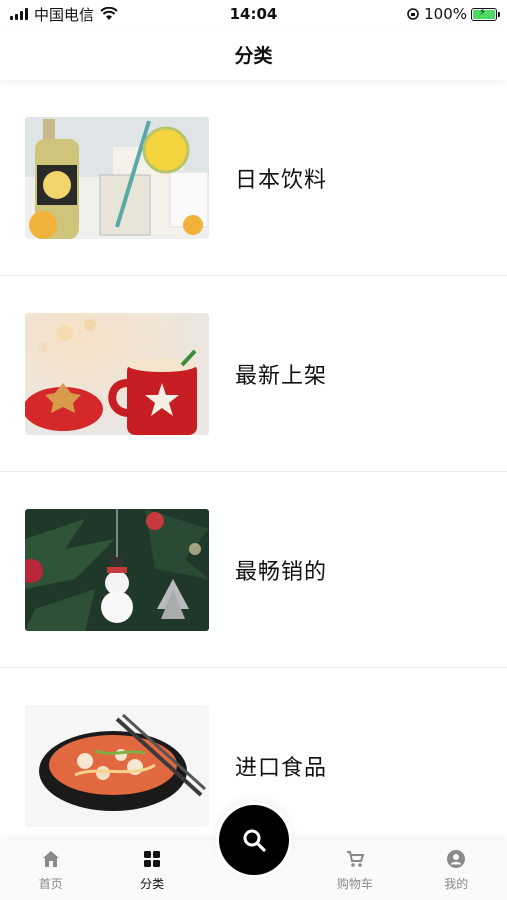 This screenshot has width=507, height=900. I want to click on tab-home: 首页, so click(50, 870).